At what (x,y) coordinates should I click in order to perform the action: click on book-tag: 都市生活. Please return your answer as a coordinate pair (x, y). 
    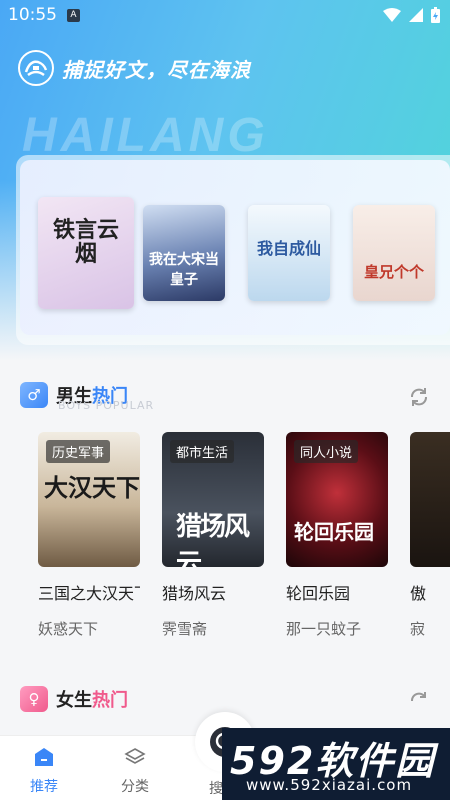
    Looking at the image, I should click on (202, 451).